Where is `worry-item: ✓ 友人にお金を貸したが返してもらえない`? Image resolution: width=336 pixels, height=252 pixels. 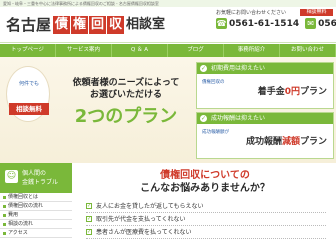 worry-item: ✓ 友人にお金を貸したが返してもらえない is located at coordinates (206, 206).